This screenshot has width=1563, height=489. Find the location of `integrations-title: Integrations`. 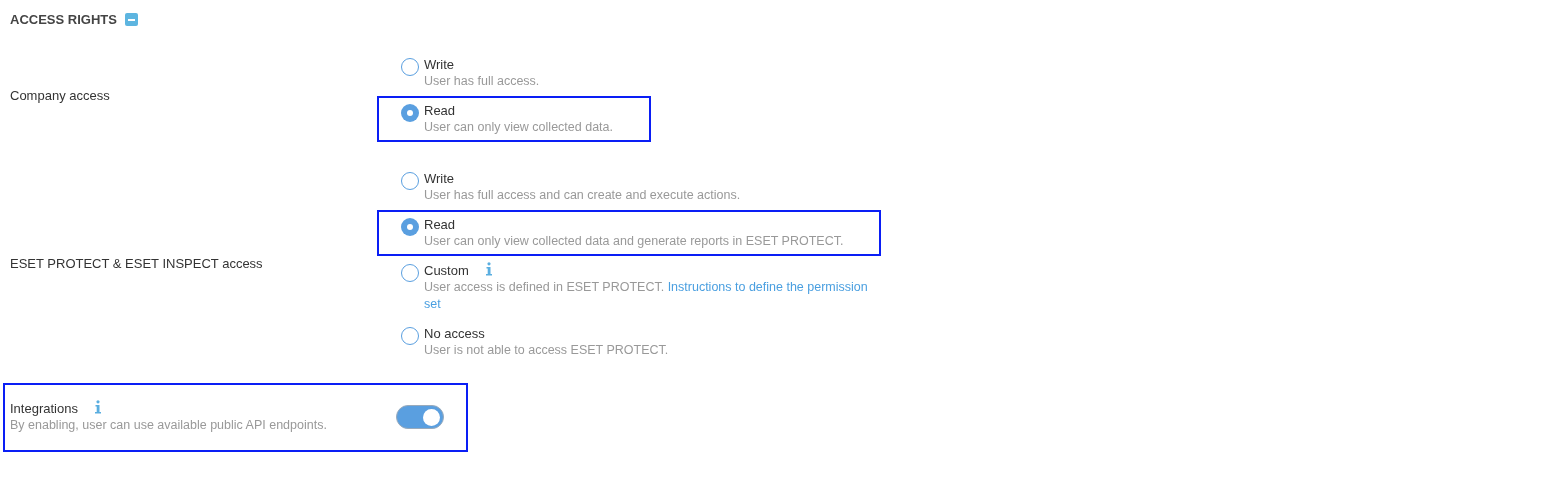

integrations-title: Integrations is located at coordinates (44, 408).